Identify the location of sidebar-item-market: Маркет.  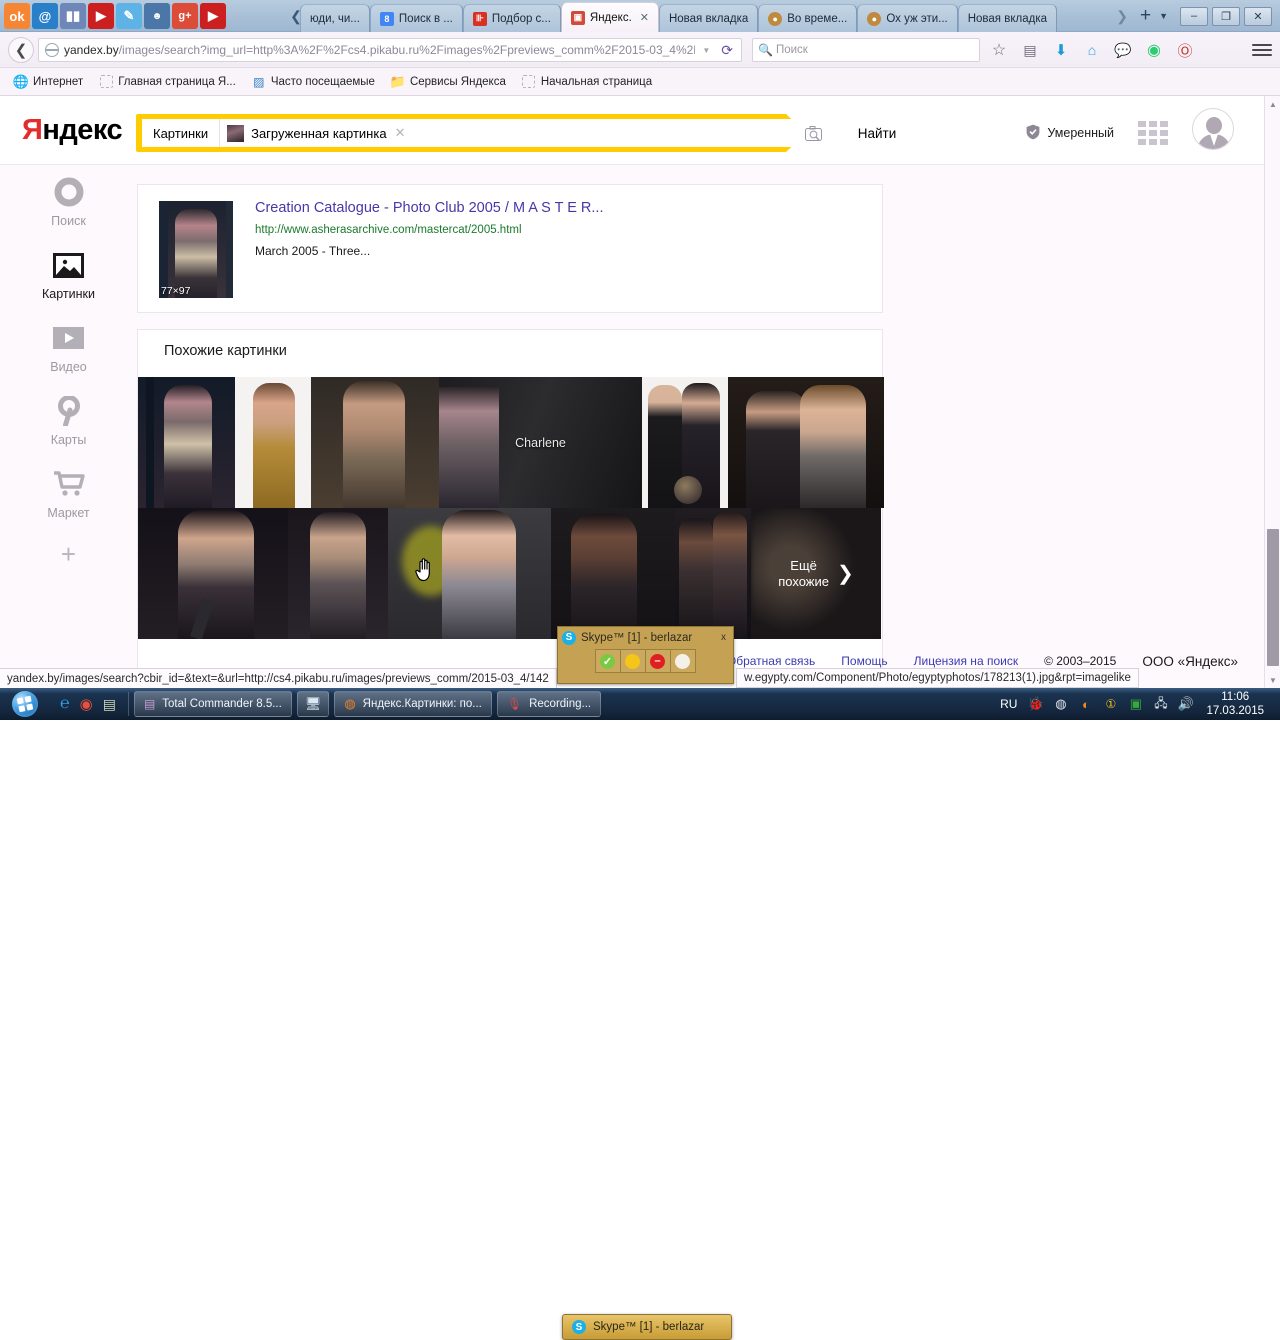
(68, 494).